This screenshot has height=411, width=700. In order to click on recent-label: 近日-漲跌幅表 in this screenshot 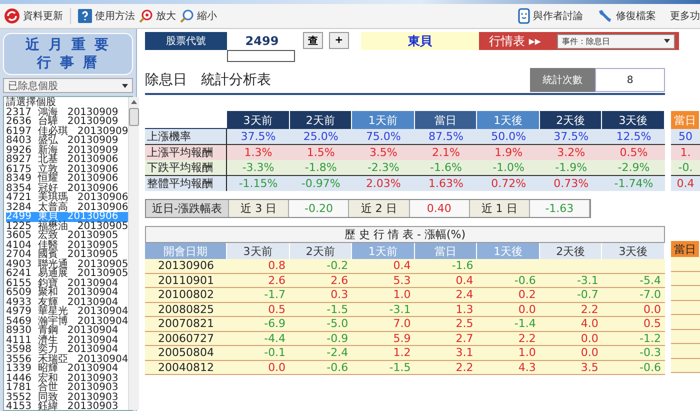, I will do `click(187, 208)`.